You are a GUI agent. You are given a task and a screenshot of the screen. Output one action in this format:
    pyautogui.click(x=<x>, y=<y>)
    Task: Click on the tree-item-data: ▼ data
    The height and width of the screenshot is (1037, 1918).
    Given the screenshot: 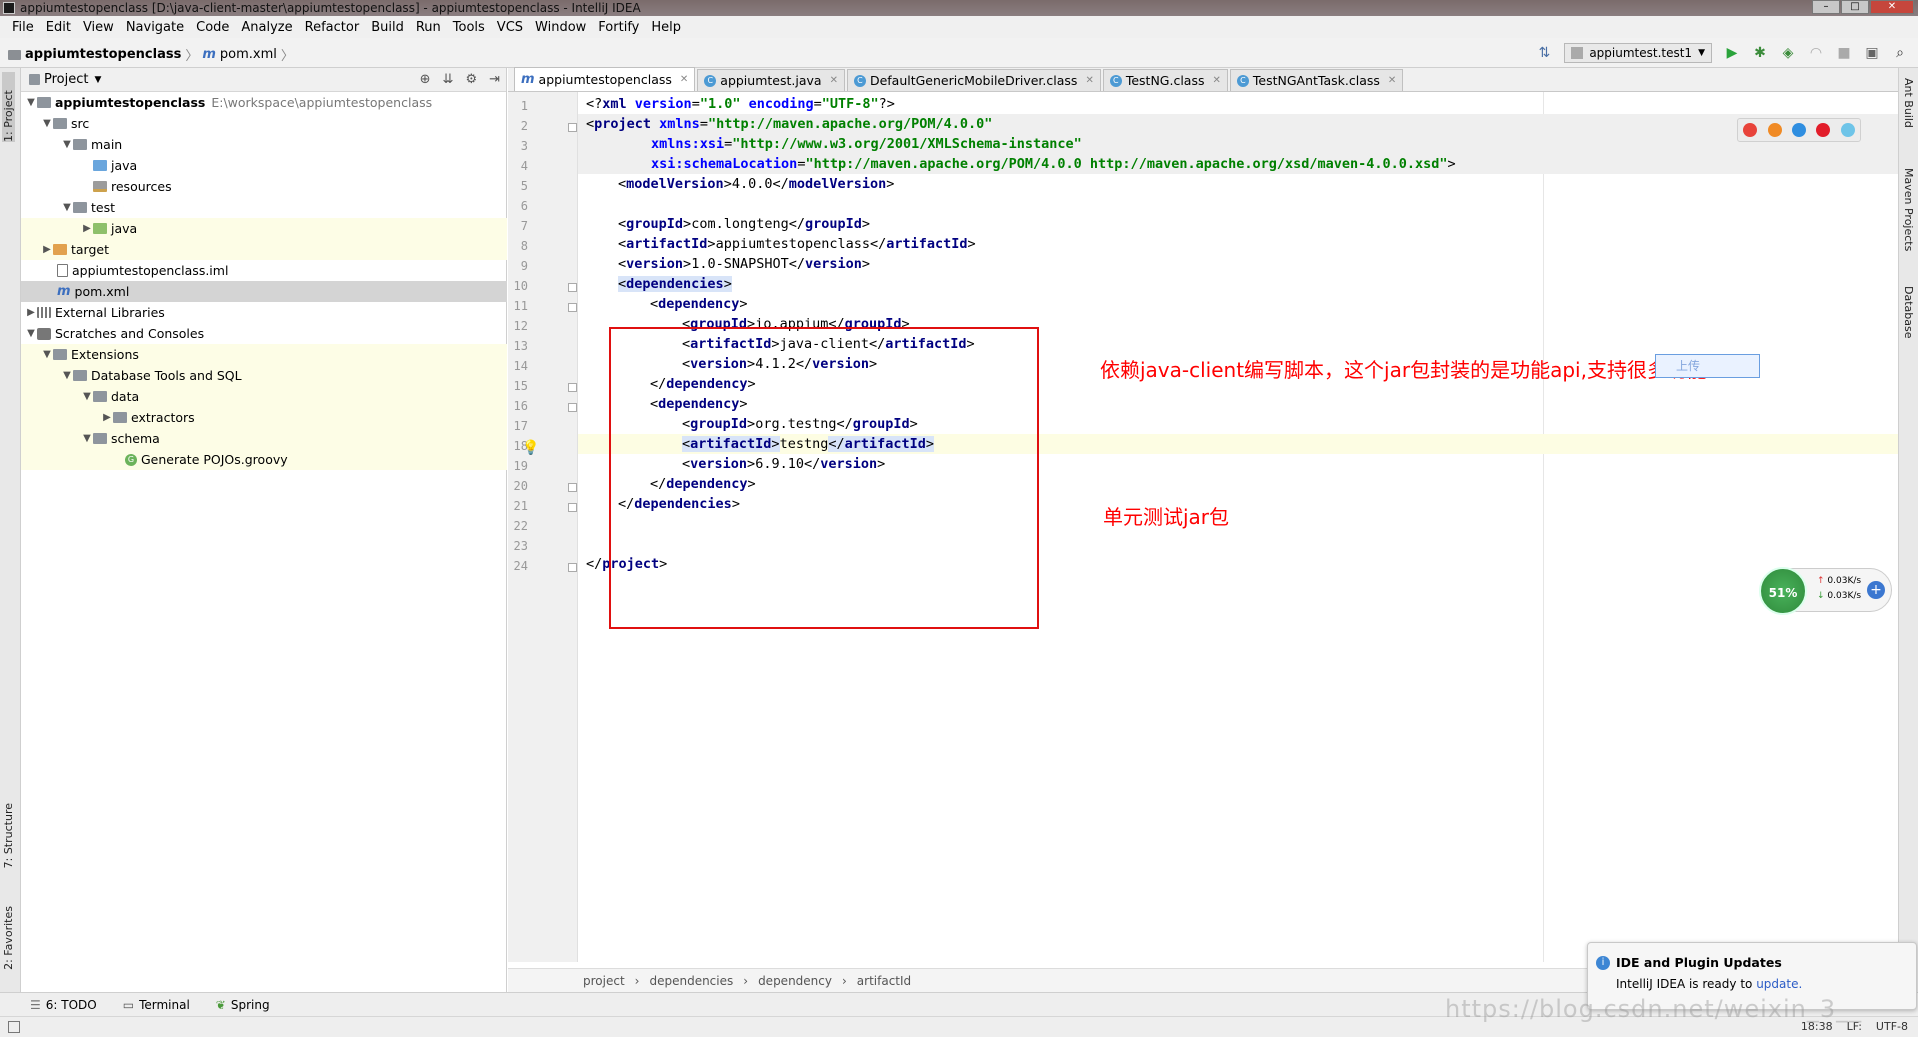 What is the action you would take?
    pyautogui.click(x=264, y=396)
    